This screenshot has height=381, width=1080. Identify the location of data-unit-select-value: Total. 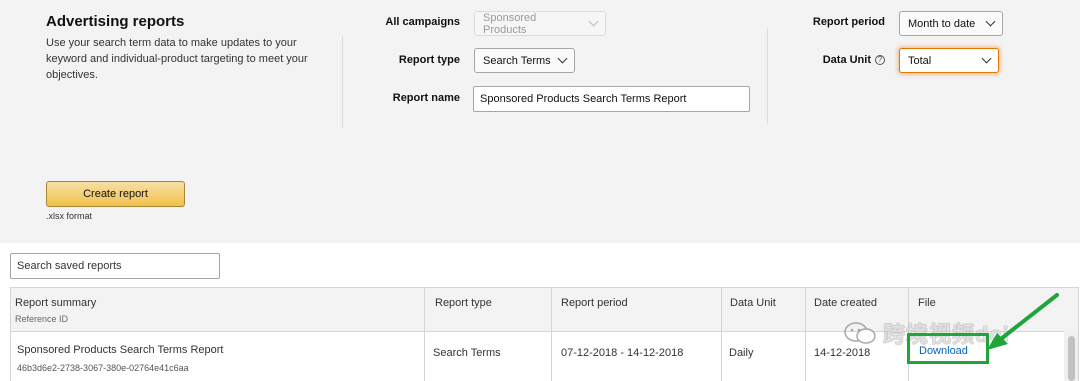
(920, 60).